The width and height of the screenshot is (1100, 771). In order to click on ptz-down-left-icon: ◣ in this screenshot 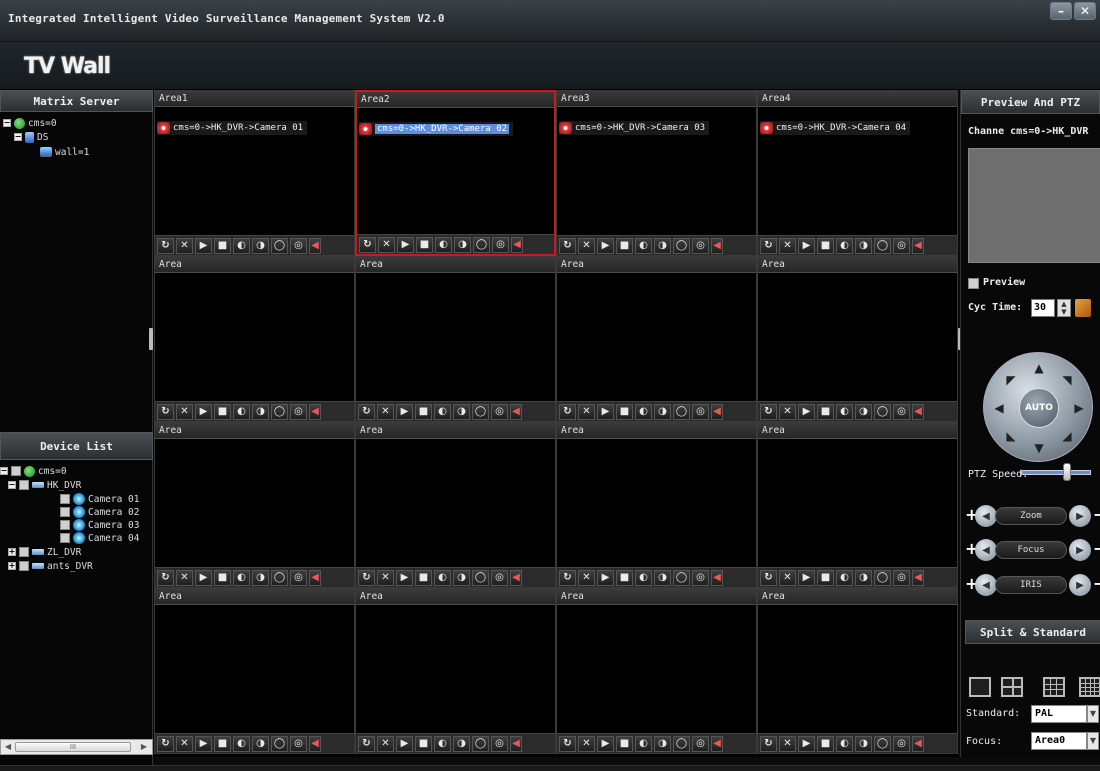, I will do `click(1011, 436)`.